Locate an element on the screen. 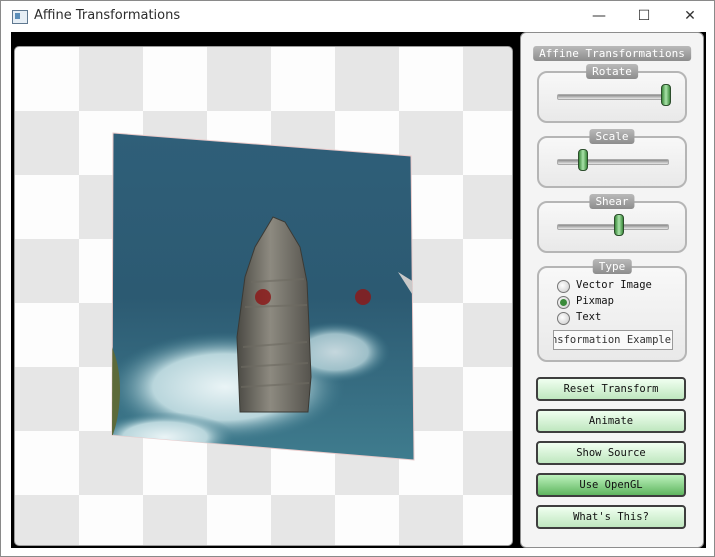 Image resolution: width=715 pixels, height=557 pixels. radio-label: Pixmap is located at coordinates (595, 301).